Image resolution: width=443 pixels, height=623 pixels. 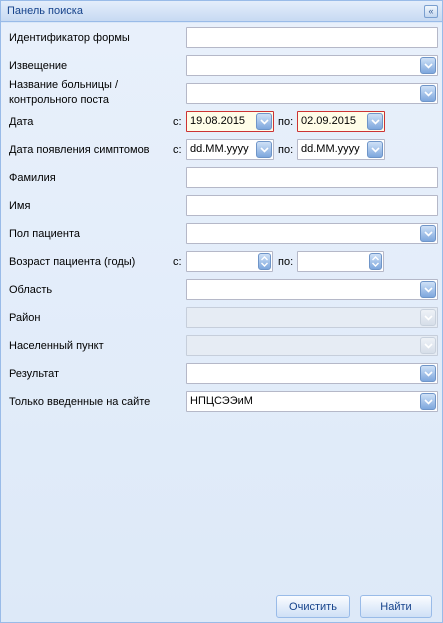 I want to click on result-label: Результат, so click(x=34, y=374).